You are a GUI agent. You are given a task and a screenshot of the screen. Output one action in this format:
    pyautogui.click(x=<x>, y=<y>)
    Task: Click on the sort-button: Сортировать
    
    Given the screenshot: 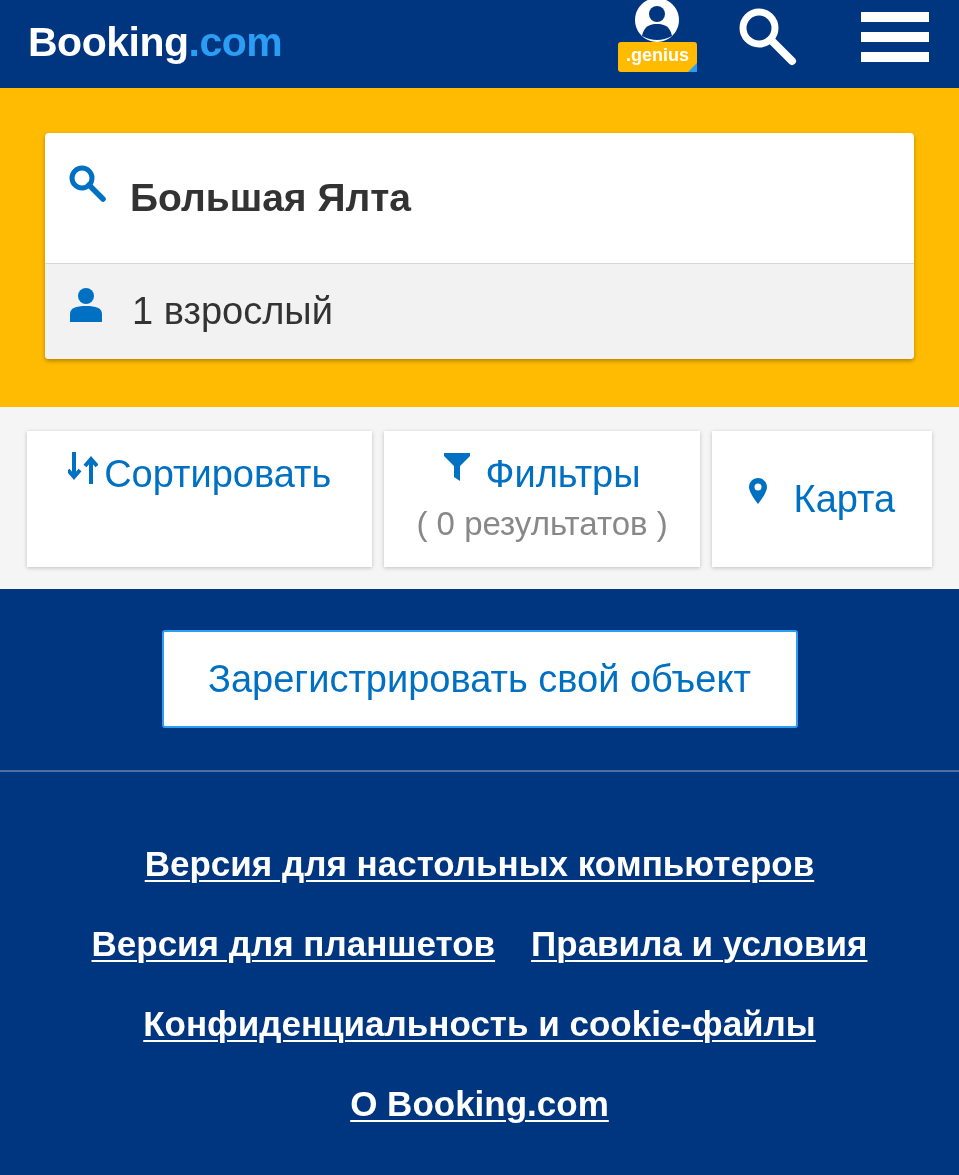 What is the action you would take?
    pyautogui.click(x=200, y=499)
    